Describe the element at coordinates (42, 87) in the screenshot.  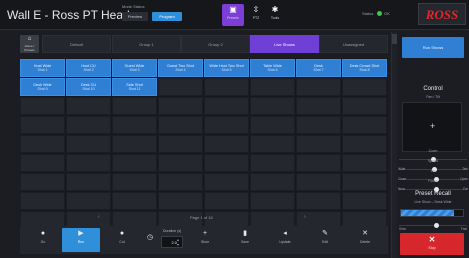
I see `preset-cell: Desk Wide Shot 9` at that location.